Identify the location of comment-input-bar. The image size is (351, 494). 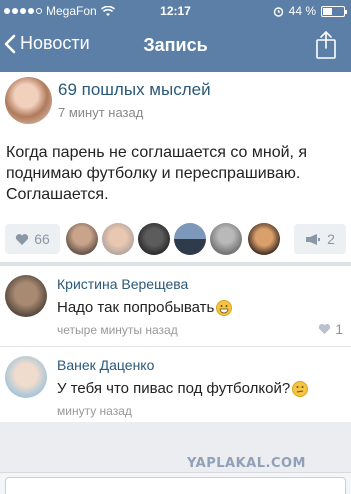
(175, 483).